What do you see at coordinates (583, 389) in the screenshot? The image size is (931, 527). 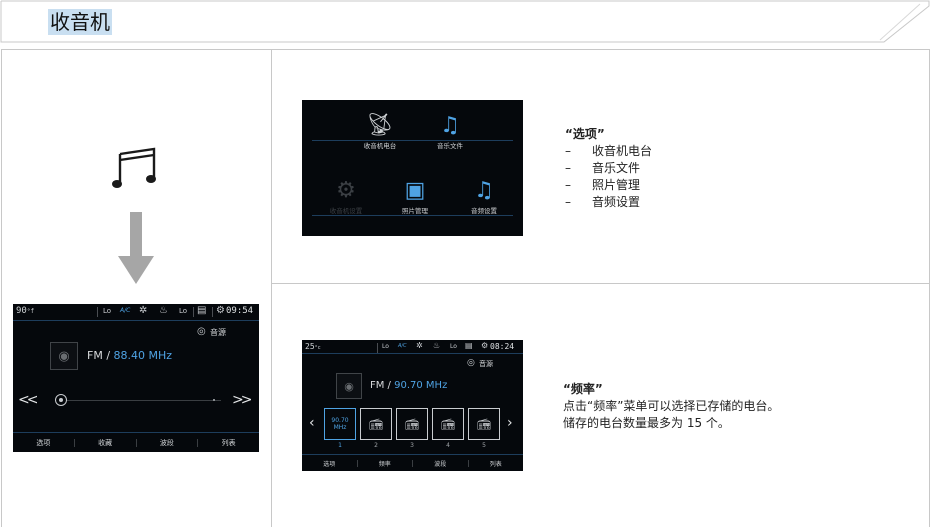 I see `frequency-heading: “频率”` at bounding box center [583, 389].